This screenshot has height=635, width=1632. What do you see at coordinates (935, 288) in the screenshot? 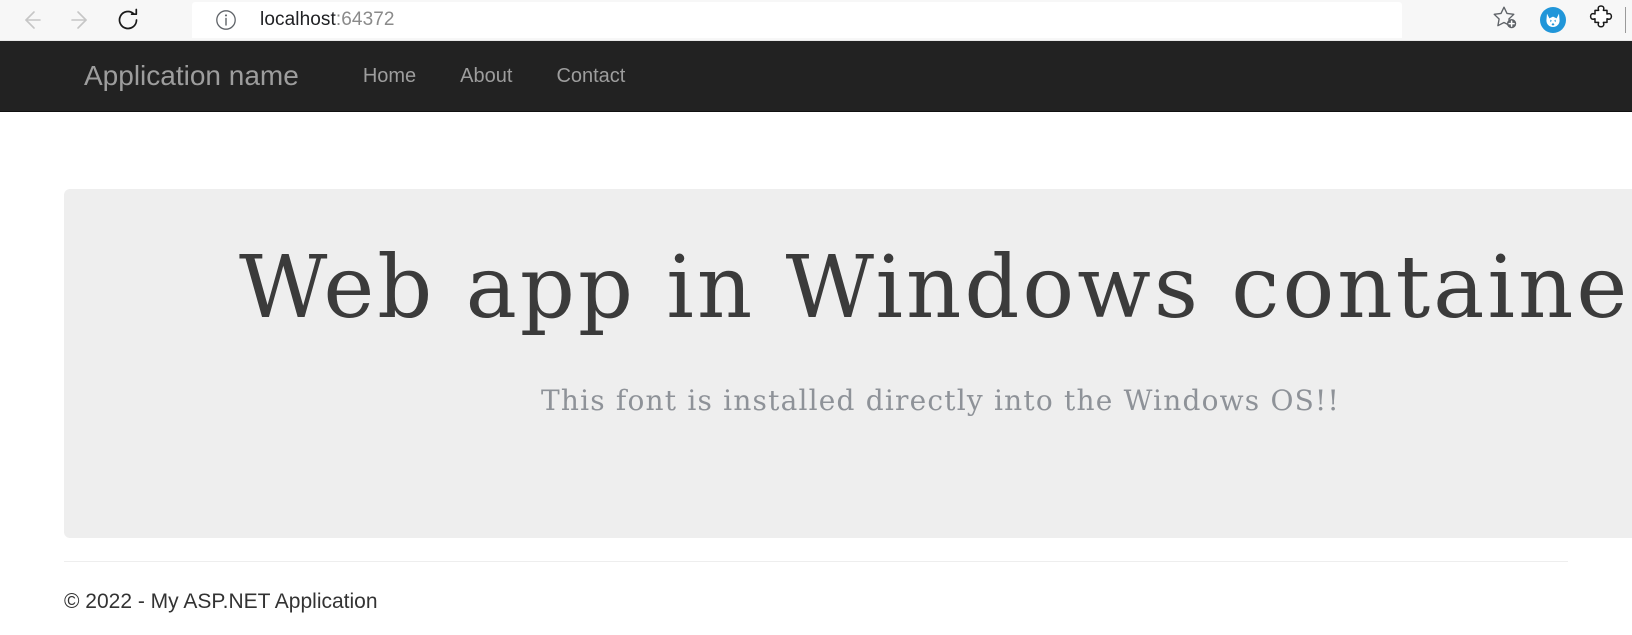
I see `page-title: Web app in Windows container` at bounding box center [935, 288].